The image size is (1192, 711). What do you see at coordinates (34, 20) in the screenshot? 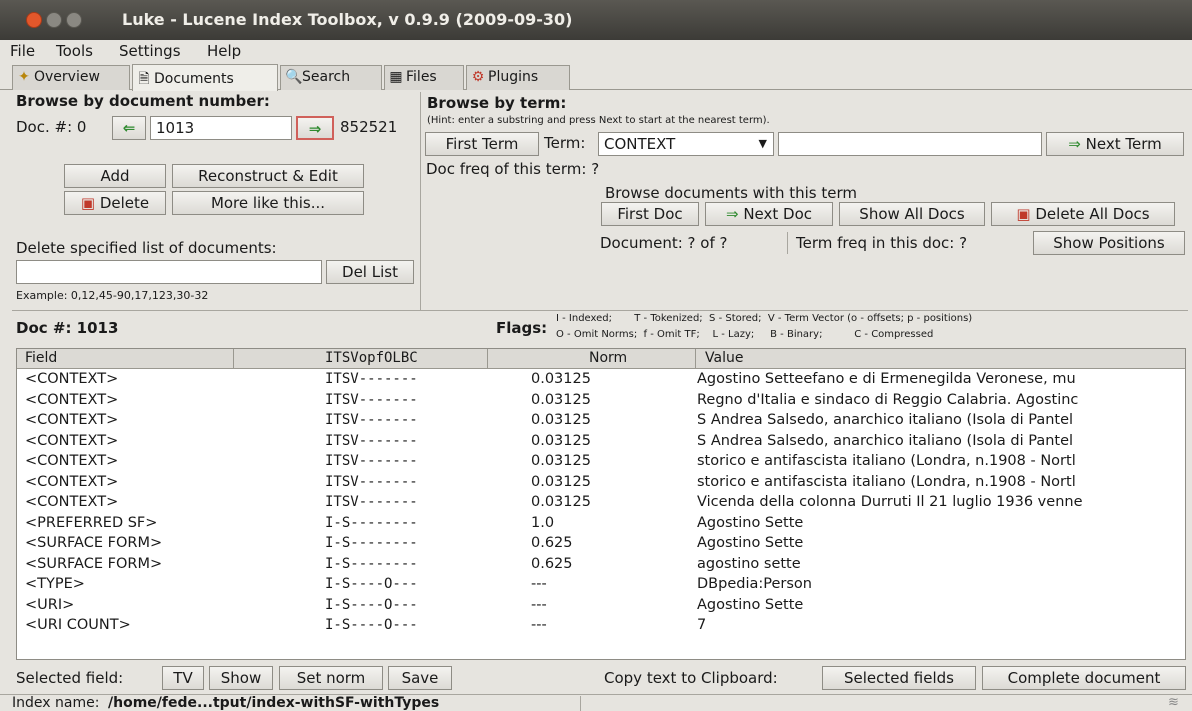
I see `close-window-button` at bounding box center [34, 20].